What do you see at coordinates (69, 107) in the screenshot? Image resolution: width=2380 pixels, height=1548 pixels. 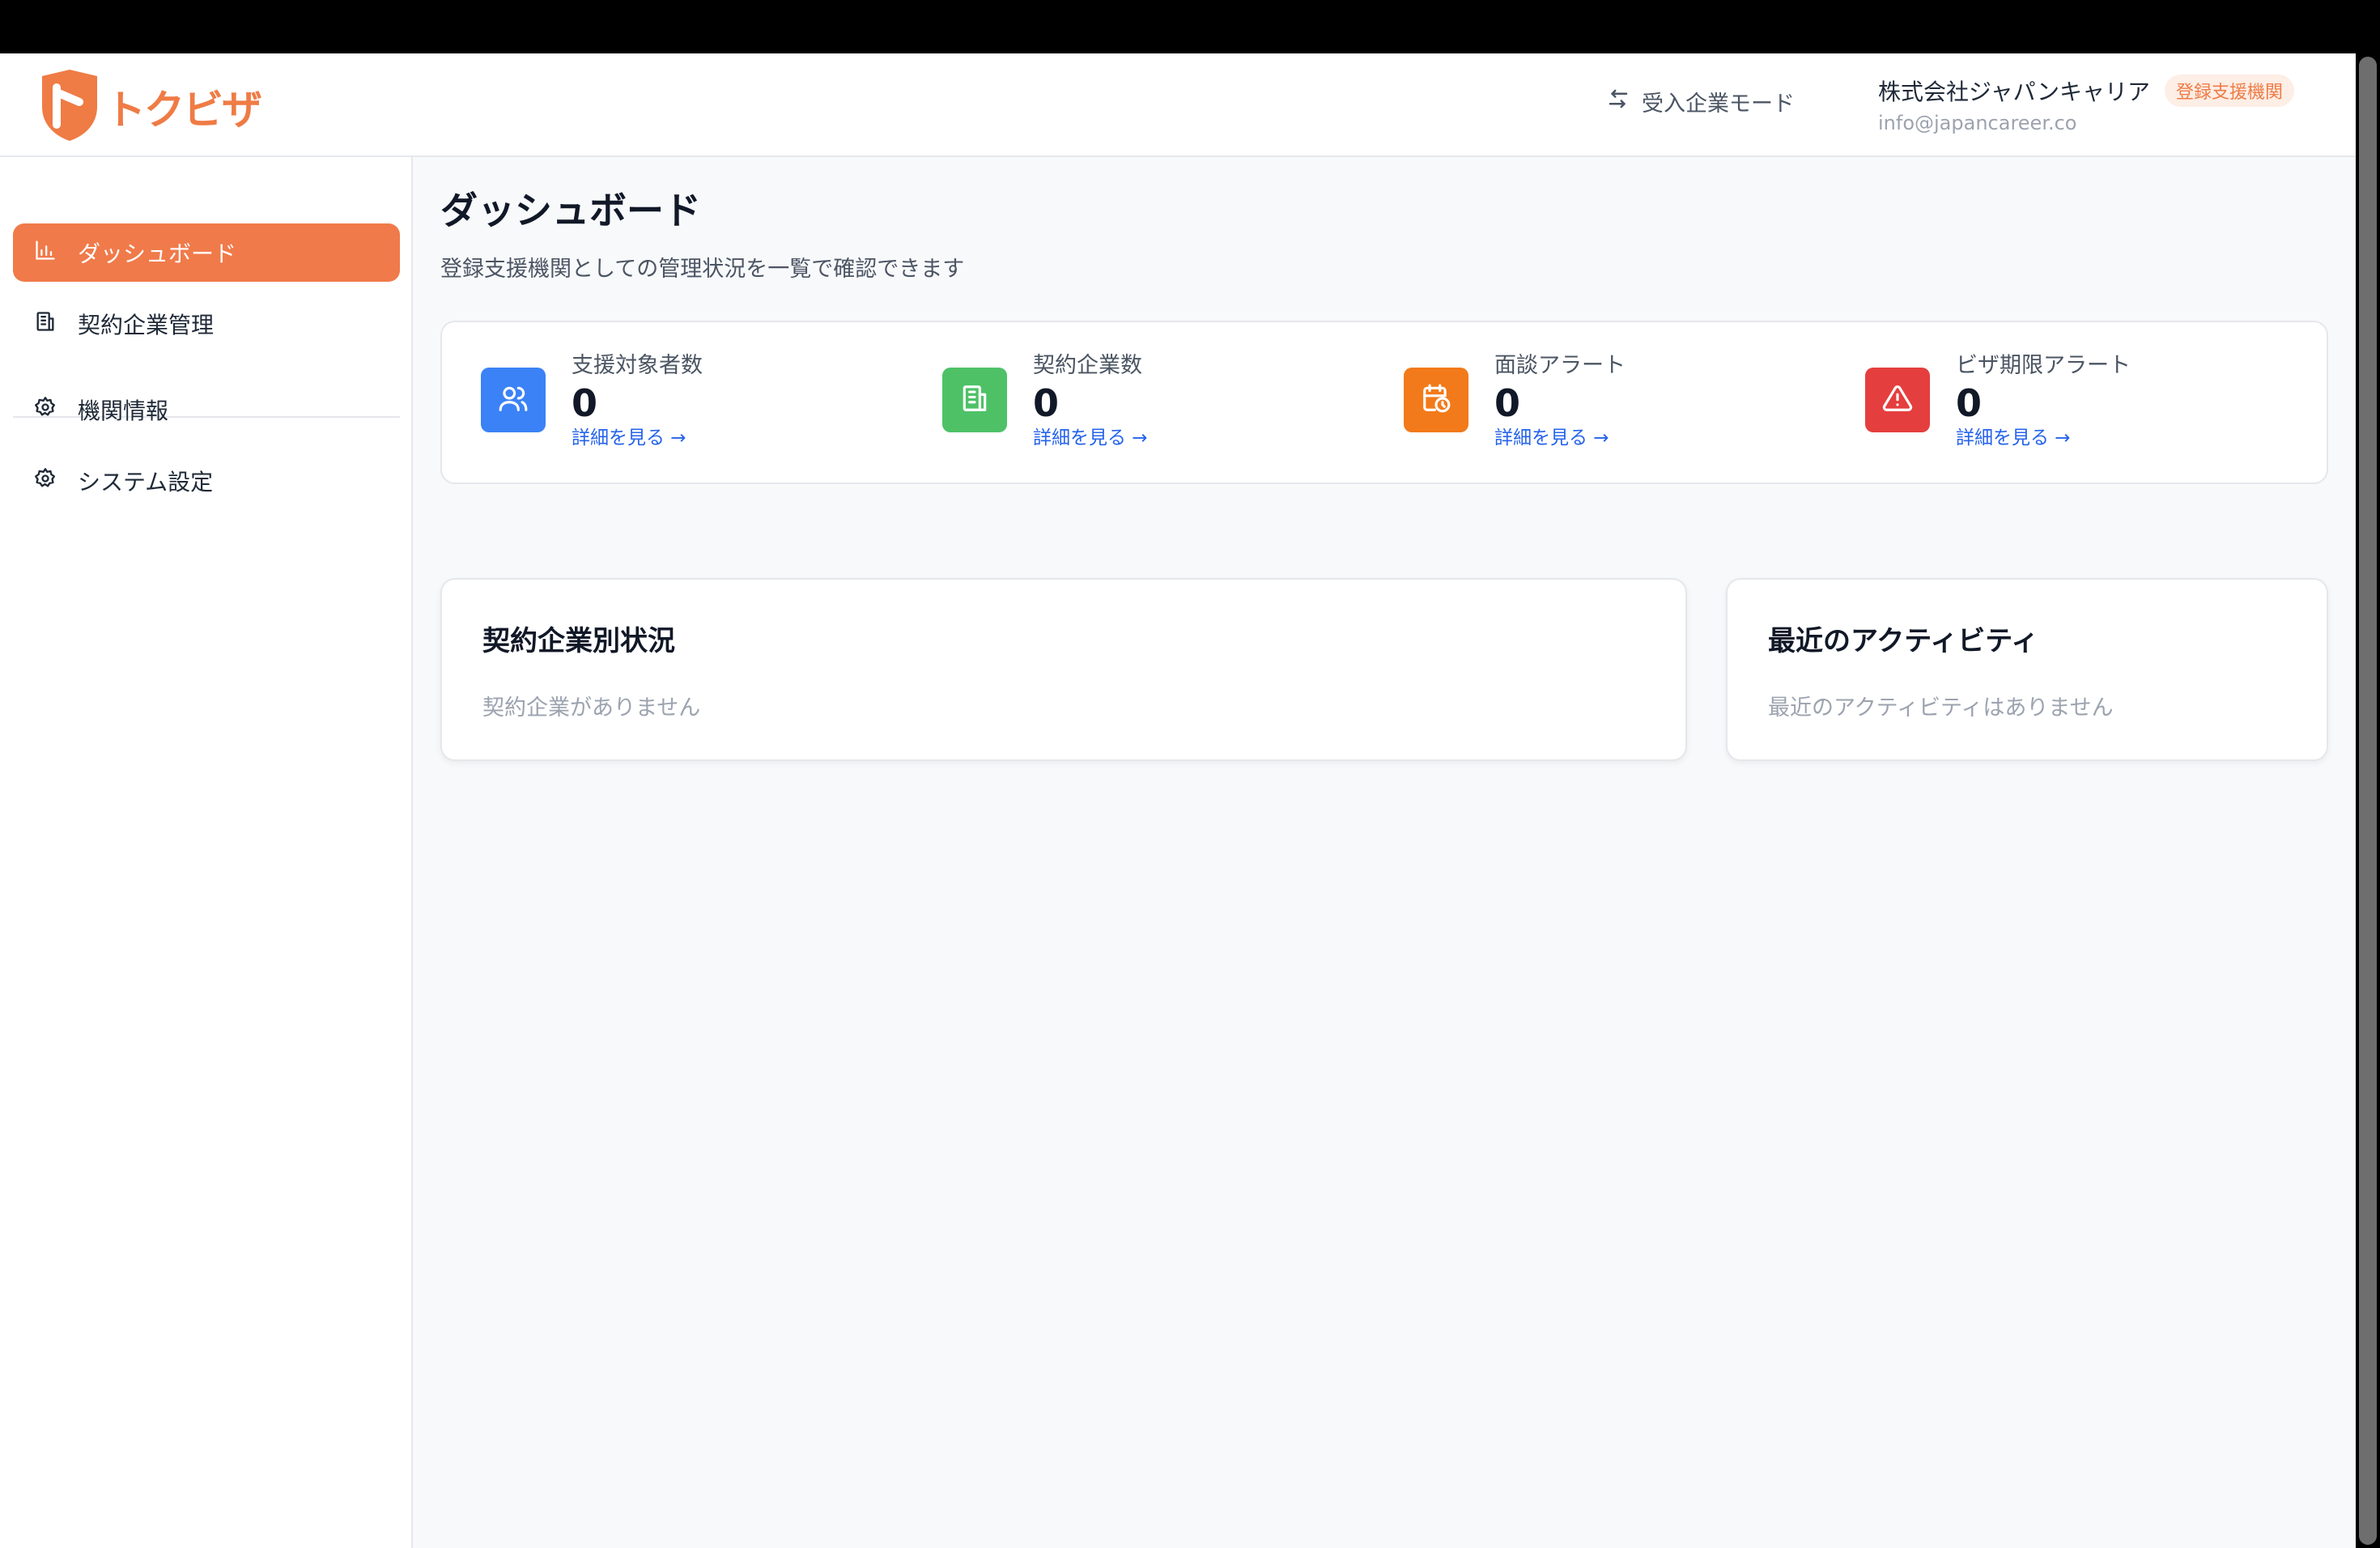 I see `logo-shield-icon` at bounding box center [69, 107].